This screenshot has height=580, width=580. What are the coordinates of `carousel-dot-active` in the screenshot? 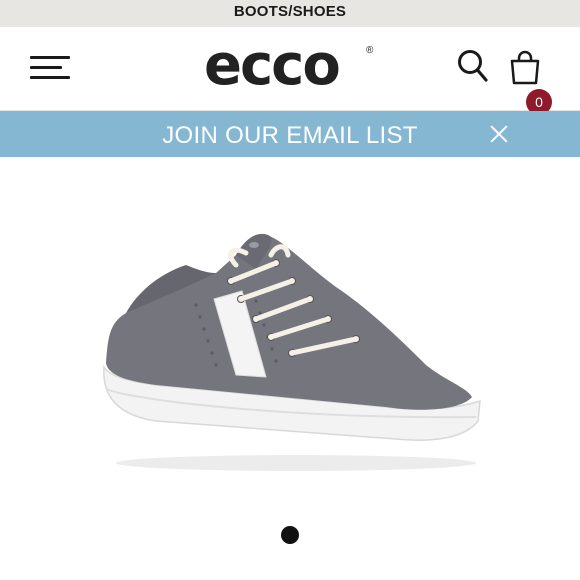 It's located at (290, 535).